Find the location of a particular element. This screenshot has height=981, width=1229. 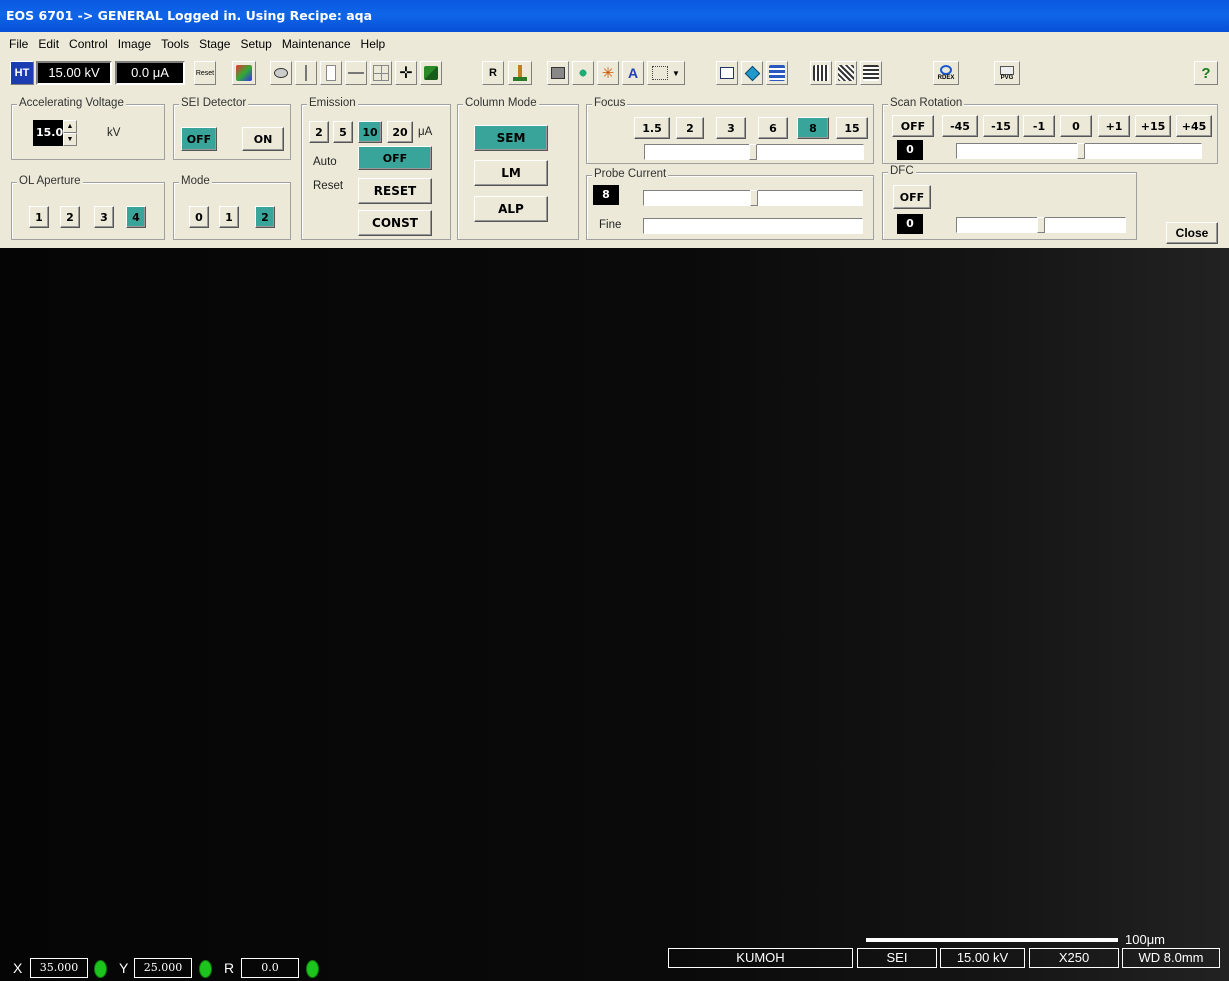

ellipse-icon is located at coordinates (281, 73).